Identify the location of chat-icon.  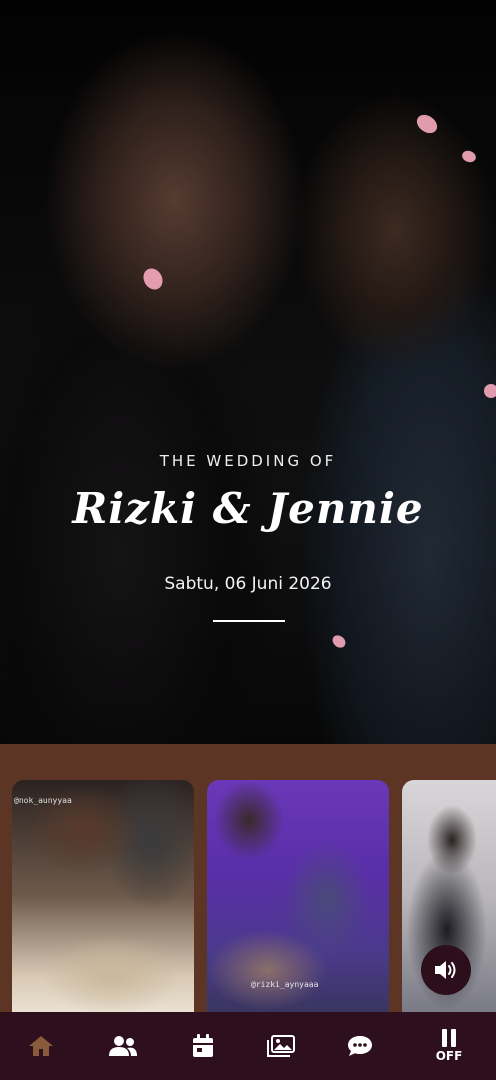
(360, 1046).